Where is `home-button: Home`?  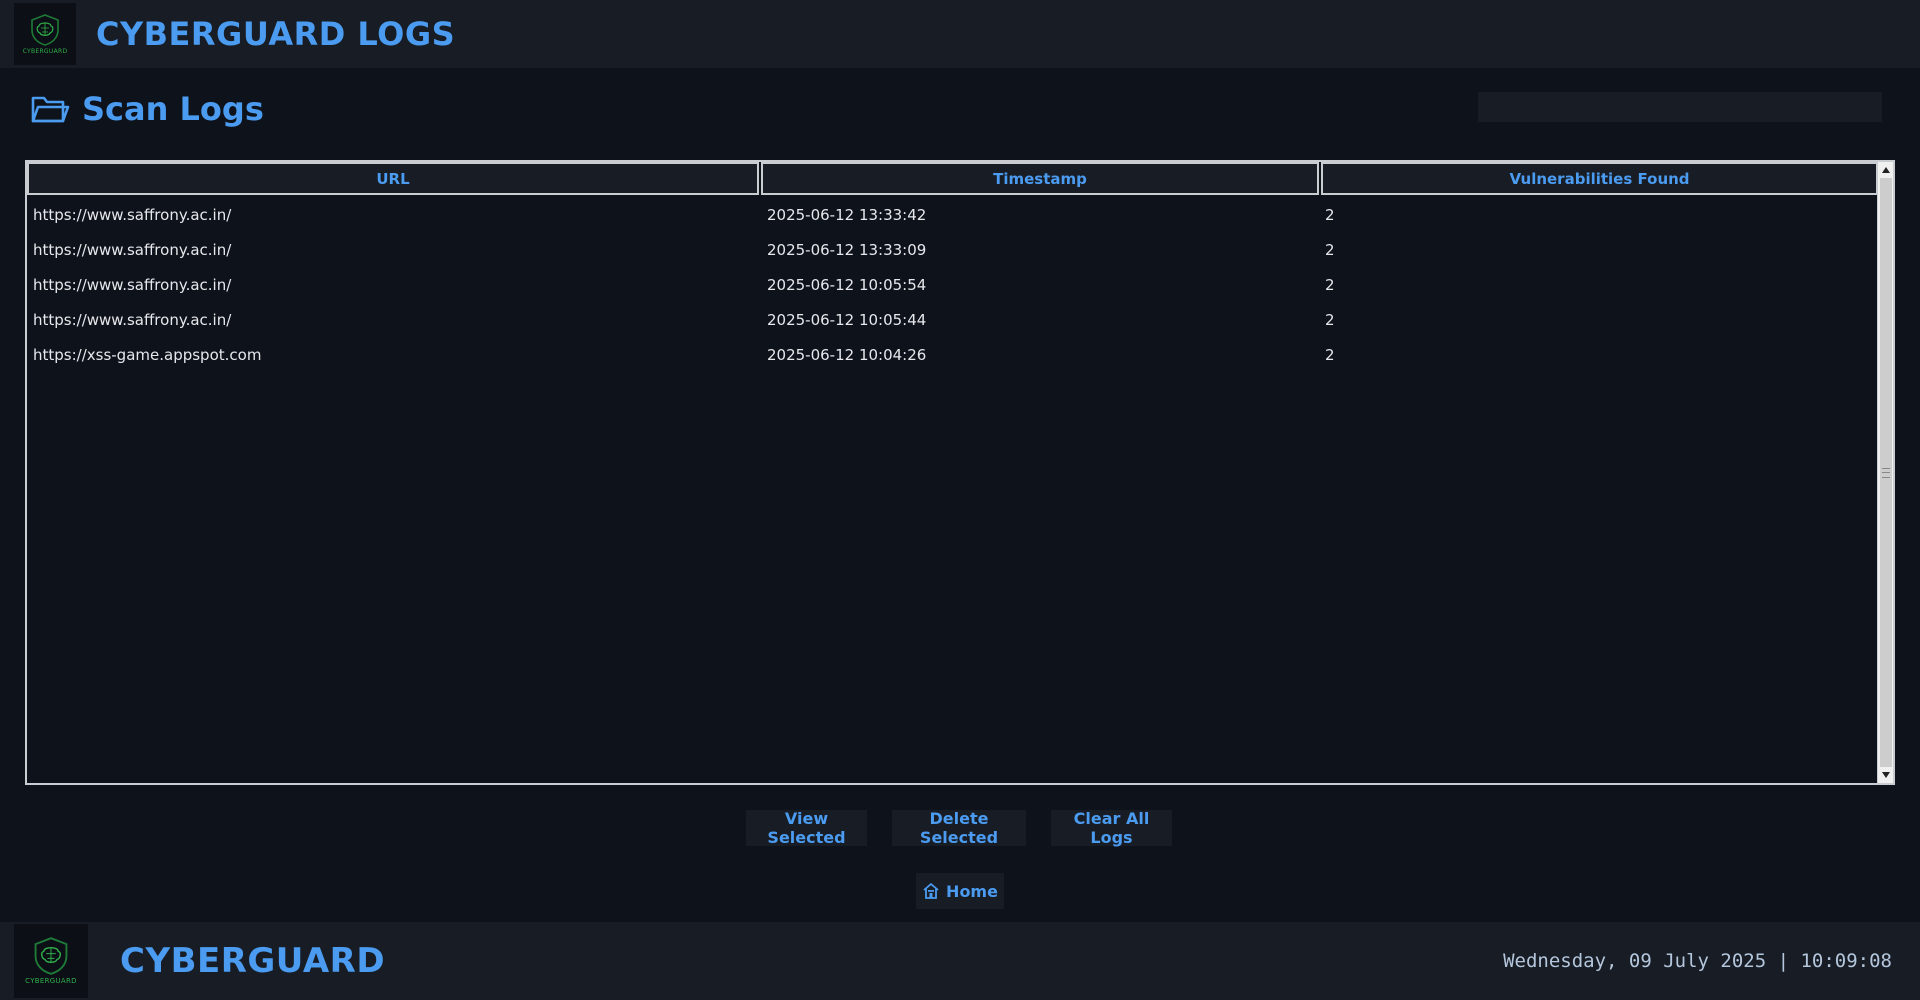 home-button: Home is located at coordinates (960, 891).